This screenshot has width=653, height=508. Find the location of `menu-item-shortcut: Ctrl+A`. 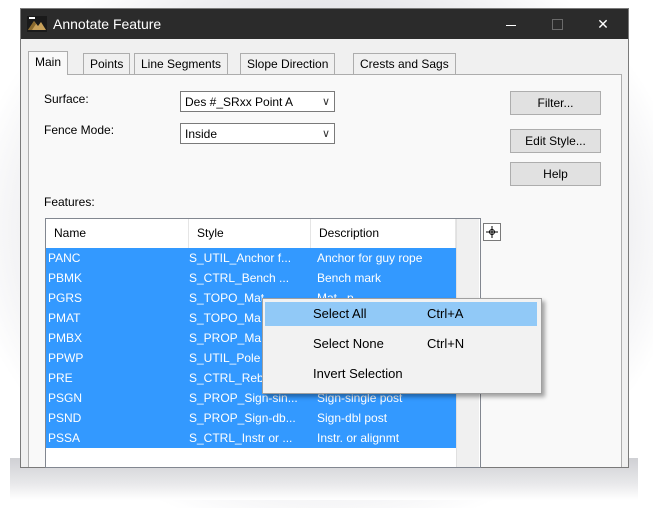

menu-item-shortcut: Ctrl+A is located at coordinates (445, 313).